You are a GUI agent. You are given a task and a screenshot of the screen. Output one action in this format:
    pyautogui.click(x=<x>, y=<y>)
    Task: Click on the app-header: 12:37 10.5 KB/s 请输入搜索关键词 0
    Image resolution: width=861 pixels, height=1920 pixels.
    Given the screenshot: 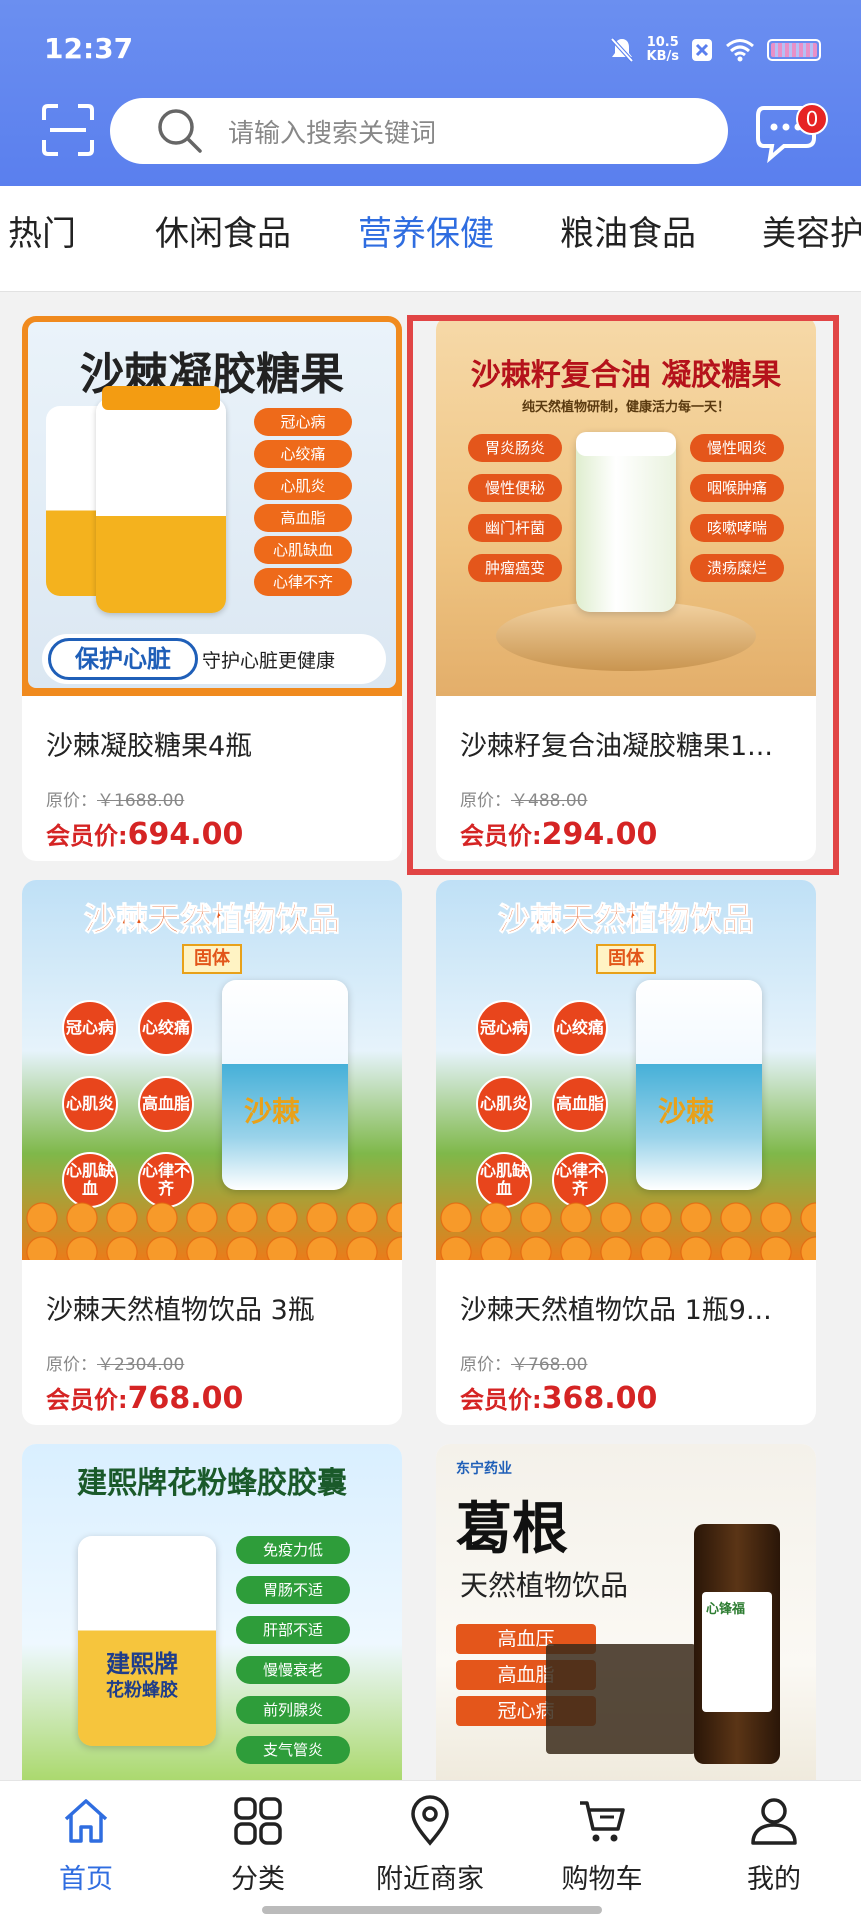 What is the action you would take?
    pyautogui.click(x=430, y=93)
    